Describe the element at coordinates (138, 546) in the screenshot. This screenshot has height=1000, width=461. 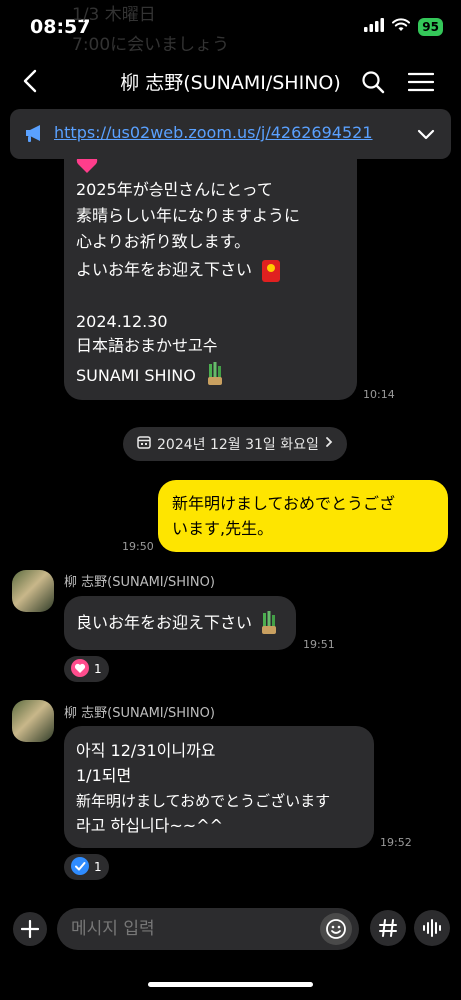
I see `message-time: 19:50` at that location.